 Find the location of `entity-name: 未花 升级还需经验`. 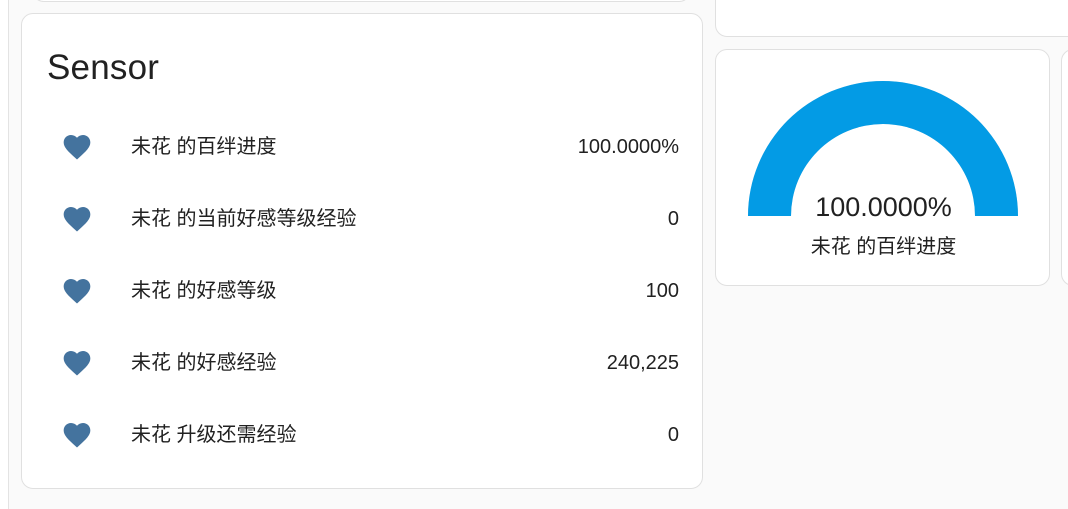

entity-name: 未花 升级还需经验 is located at coordinates (214, 435).